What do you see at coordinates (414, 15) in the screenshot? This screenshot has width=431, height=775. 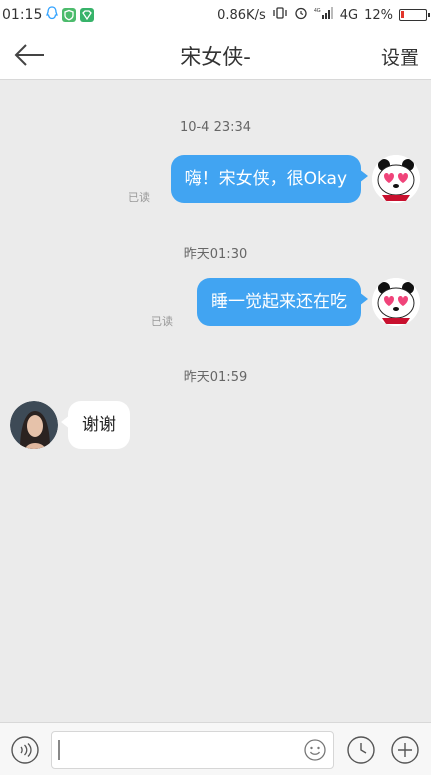 I see `battery-icon` at bounding box center [414, 15].